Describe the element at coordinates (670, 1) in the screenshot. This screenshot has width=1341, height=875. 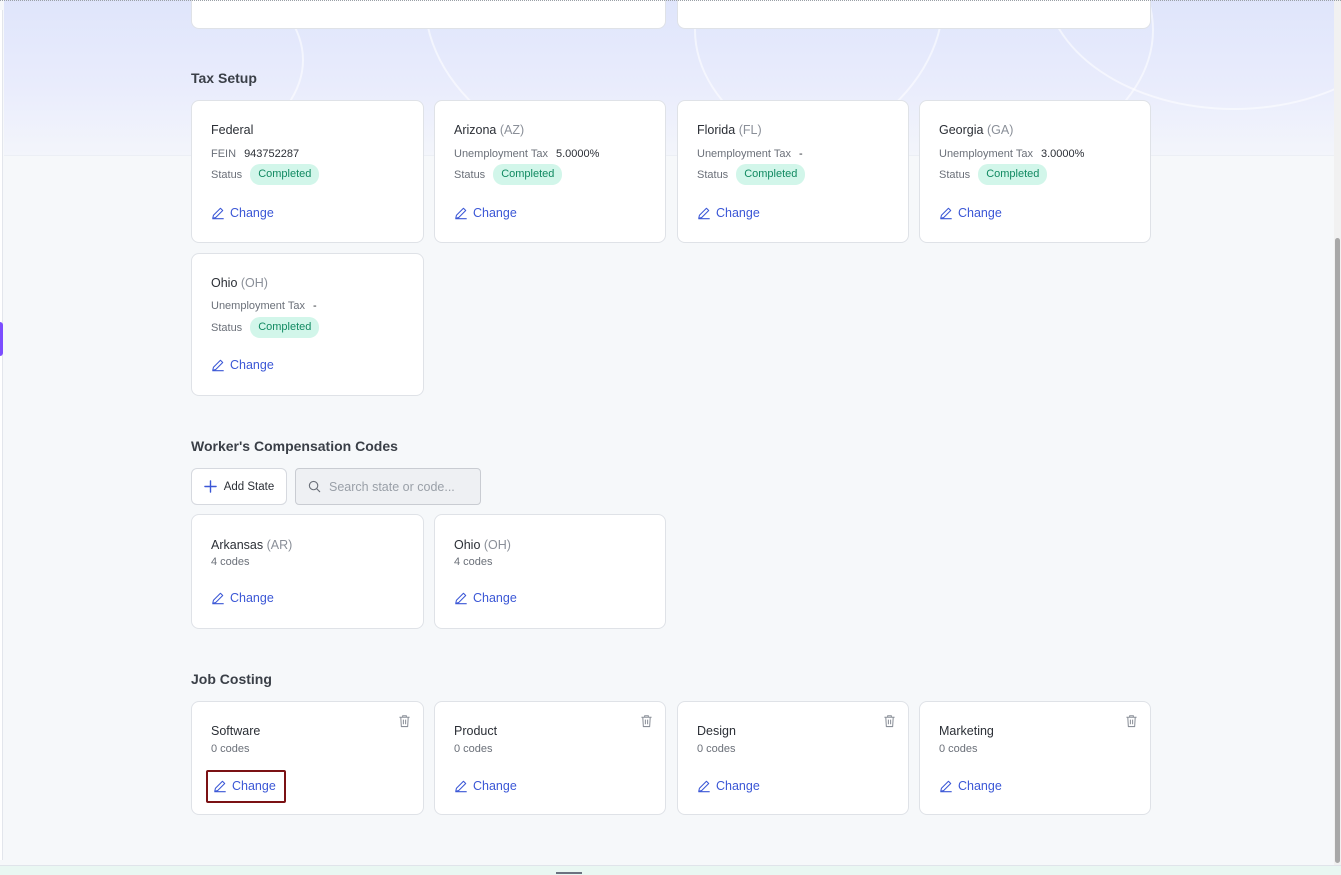
I see `top-dotted-border` at that location.